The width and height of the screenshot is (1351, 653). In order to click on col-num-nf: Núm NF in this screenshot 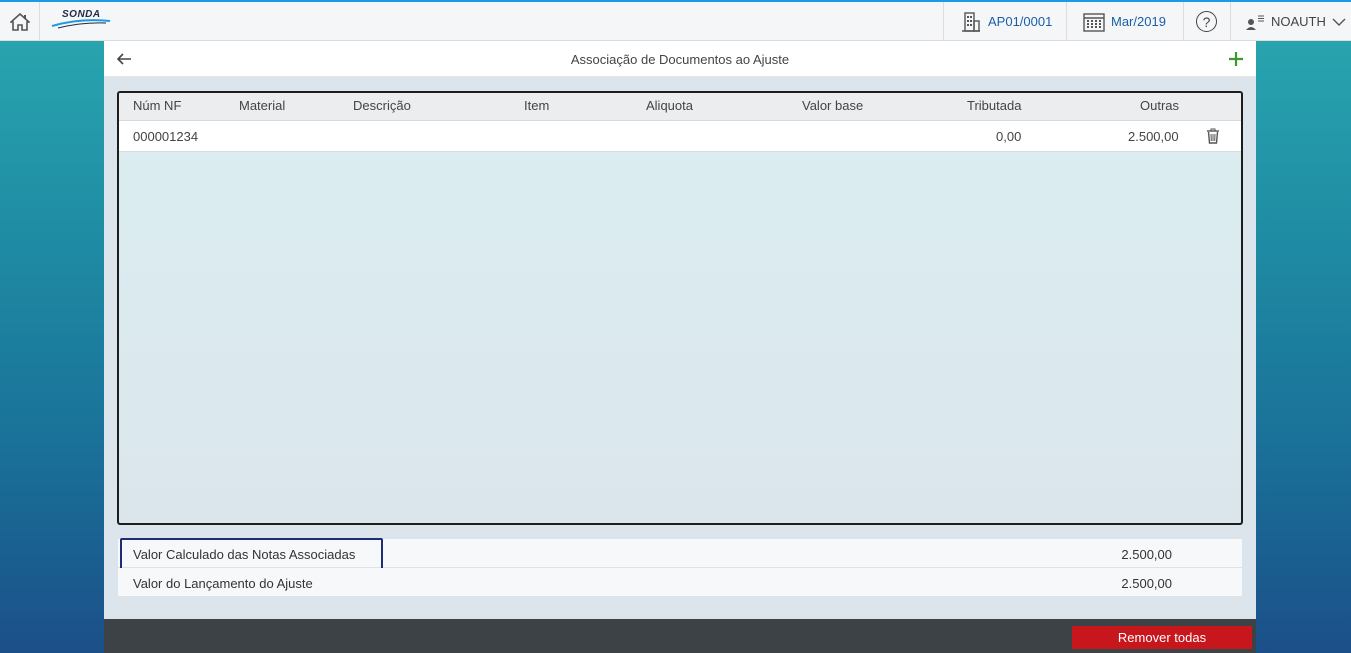, I will do `click(157, 105)`.